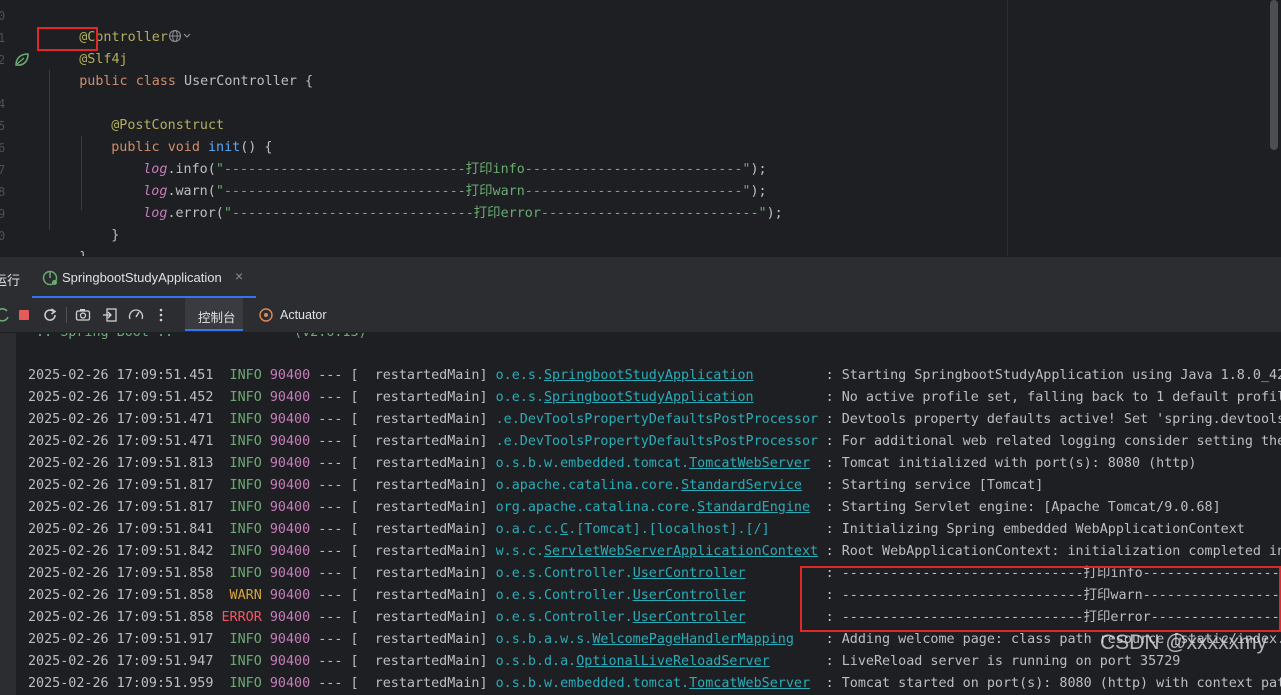  I want to click on log-timestamp: 2025-02-26 17:09:51.947, so click(121, 661).